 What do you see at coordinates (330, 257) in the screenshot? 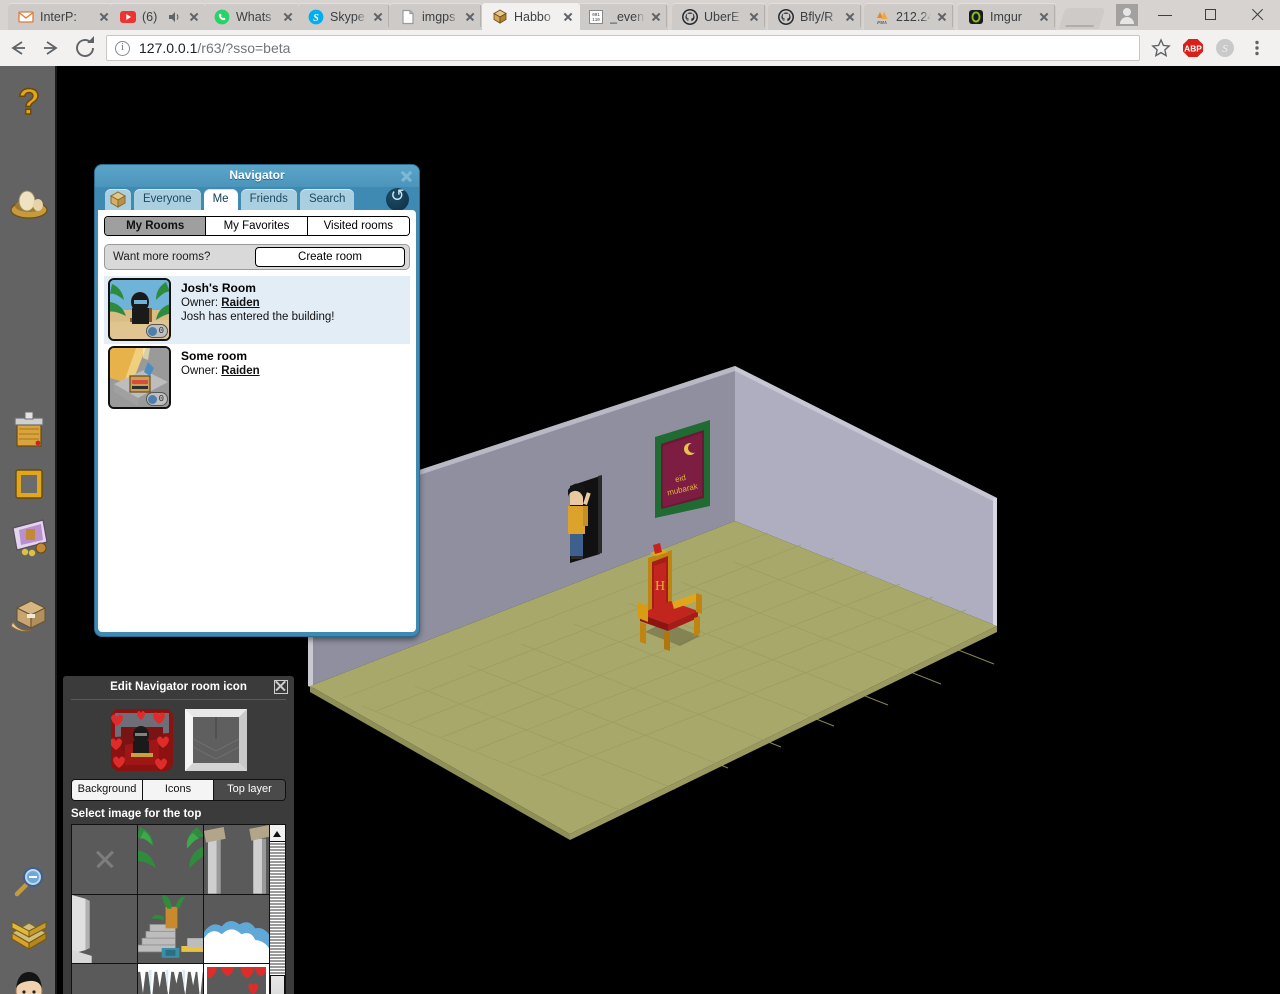
I see `create-room-button: Create room` at bounding box center [330, 257].